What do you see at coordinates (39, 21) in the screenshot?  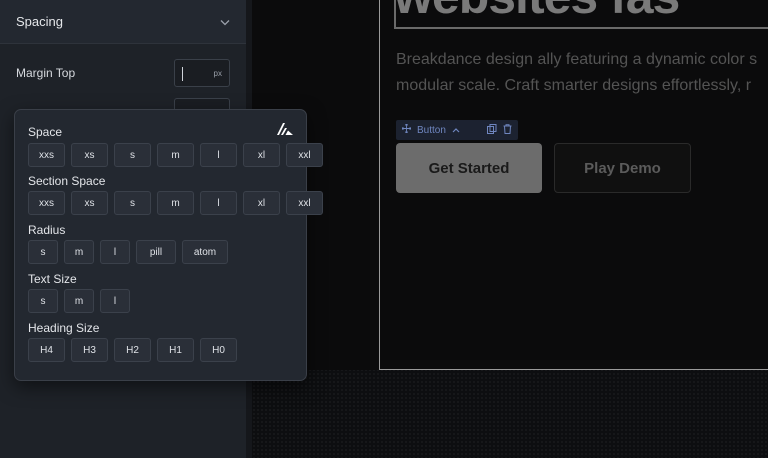 I see `section-title: Spacing` at bounding box center [39, 21].